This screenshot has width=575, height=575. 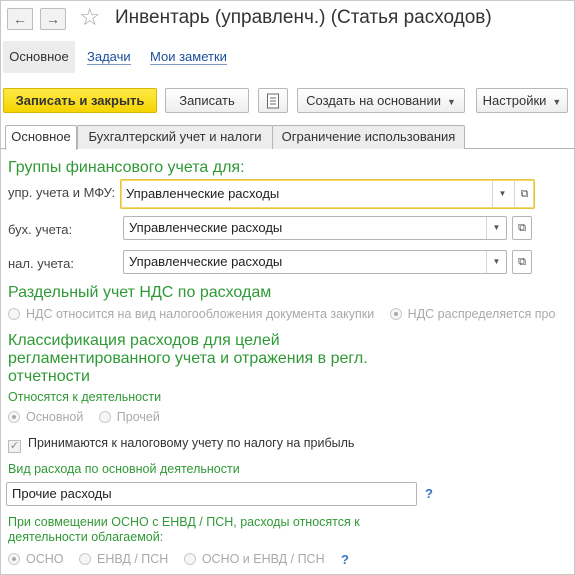 I want to click on document-icon, so click(x=273, y=100).